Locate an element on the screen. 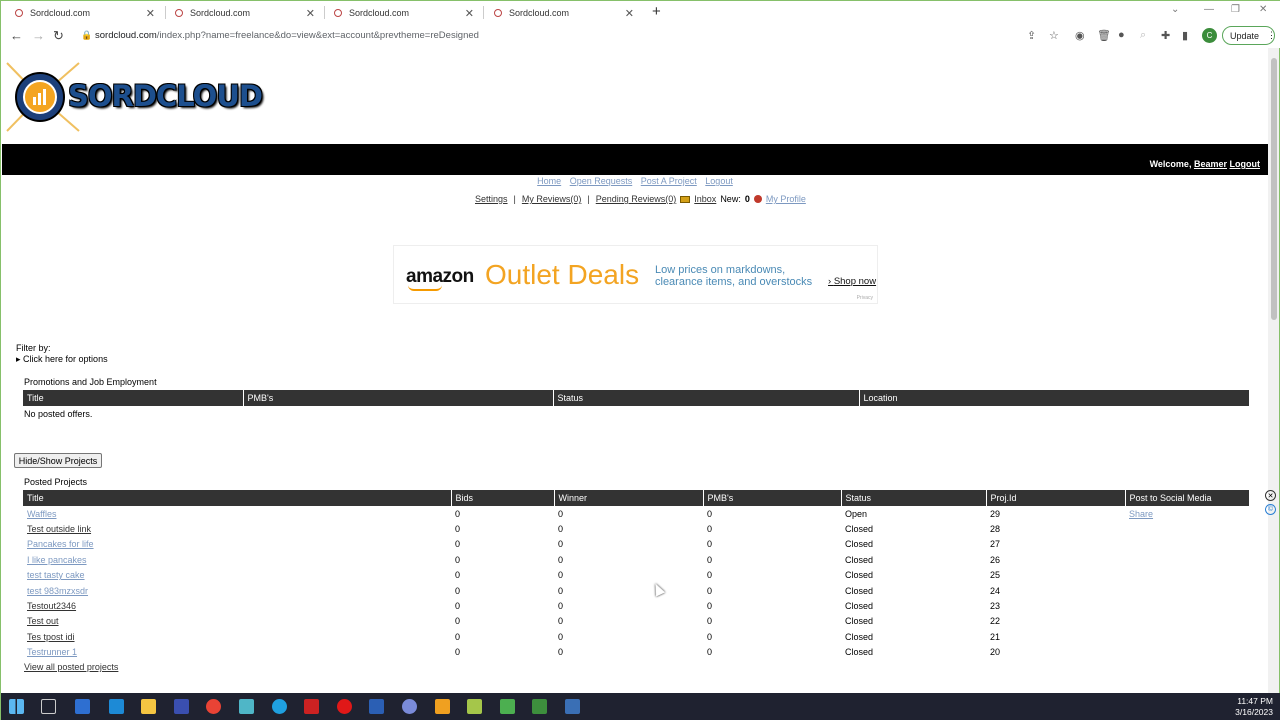 The width and height of the screenshot is (1280, 720). side-panel-icon: ▮ is located at coordinates (1185, 35).